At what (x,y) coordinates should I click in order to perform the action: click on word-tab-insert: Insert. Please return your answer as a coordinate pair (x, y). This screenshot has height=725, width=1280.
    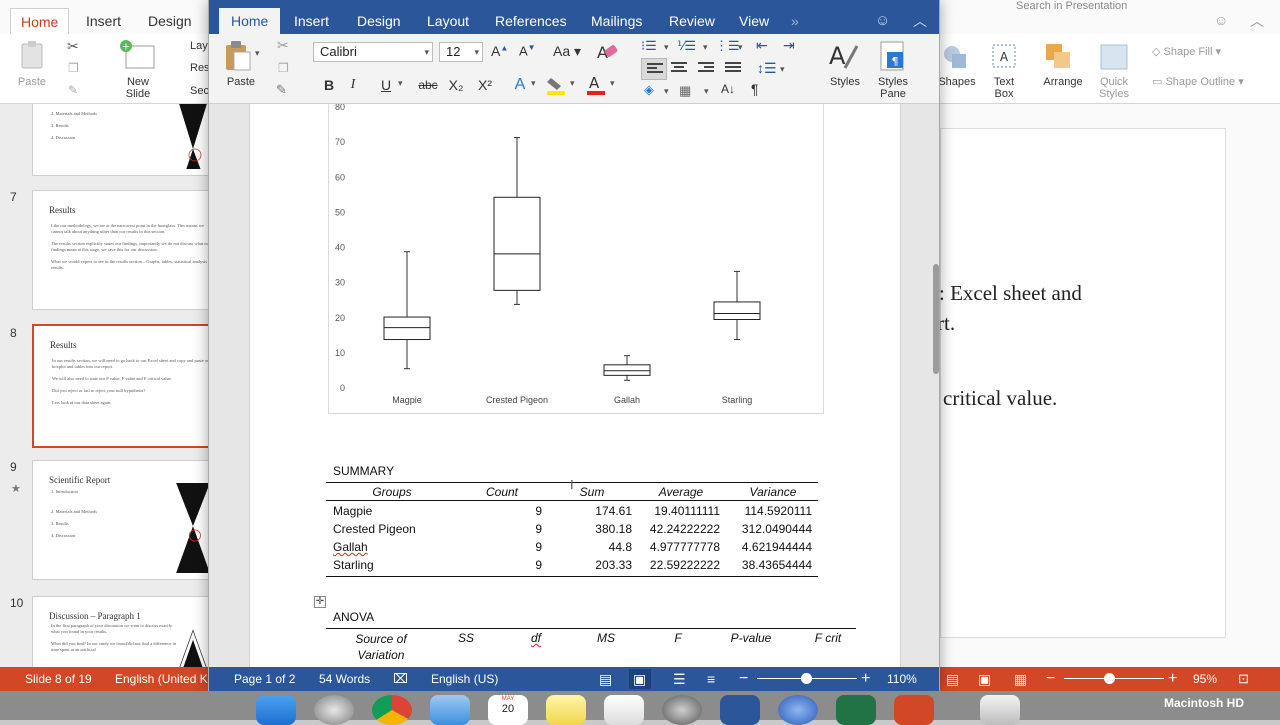
    Looking at the image, I should click on (311, 21).